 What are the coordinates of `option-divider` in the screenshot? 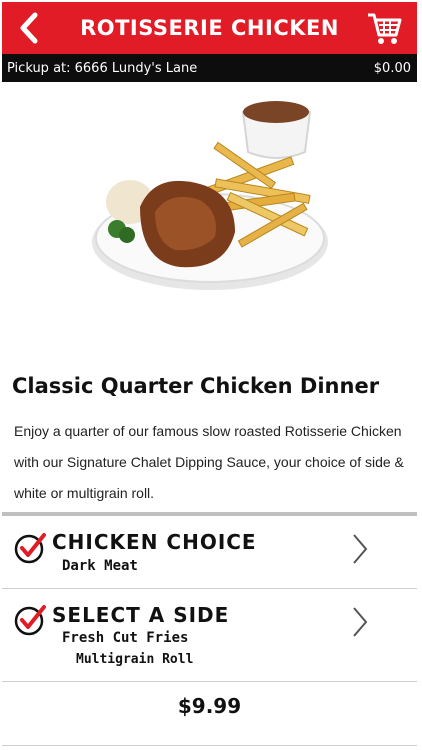 It's located at (209, 681).